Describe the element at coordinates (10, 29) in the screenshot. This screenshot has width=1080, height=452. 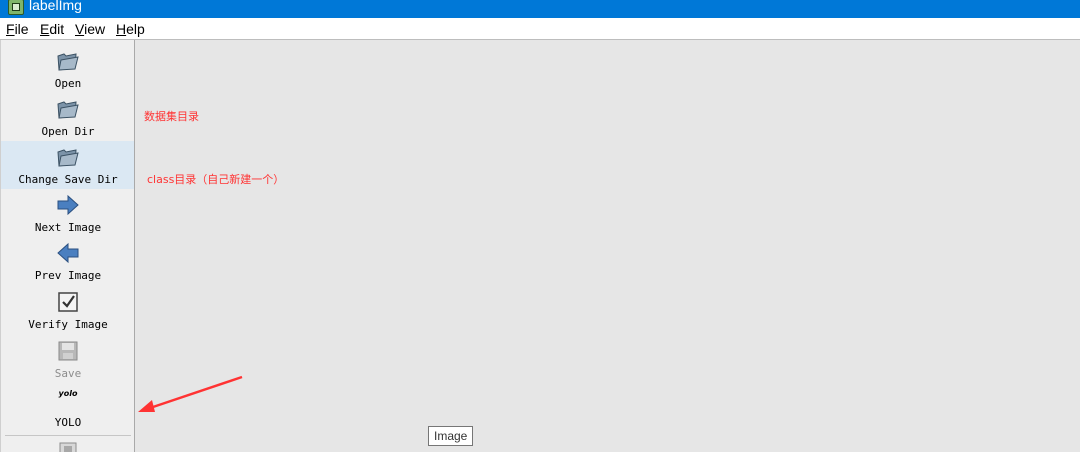
I see `menu-file-mnemonic: F` at that location.